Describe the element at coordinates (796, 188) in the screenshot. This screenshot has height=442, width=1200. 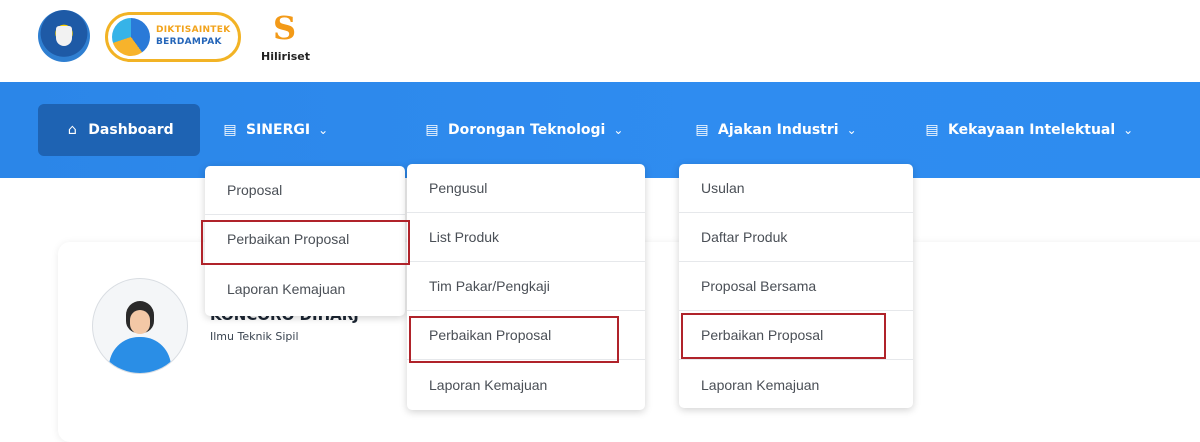
I see `menu-item-usulan: Usulan` at that location.